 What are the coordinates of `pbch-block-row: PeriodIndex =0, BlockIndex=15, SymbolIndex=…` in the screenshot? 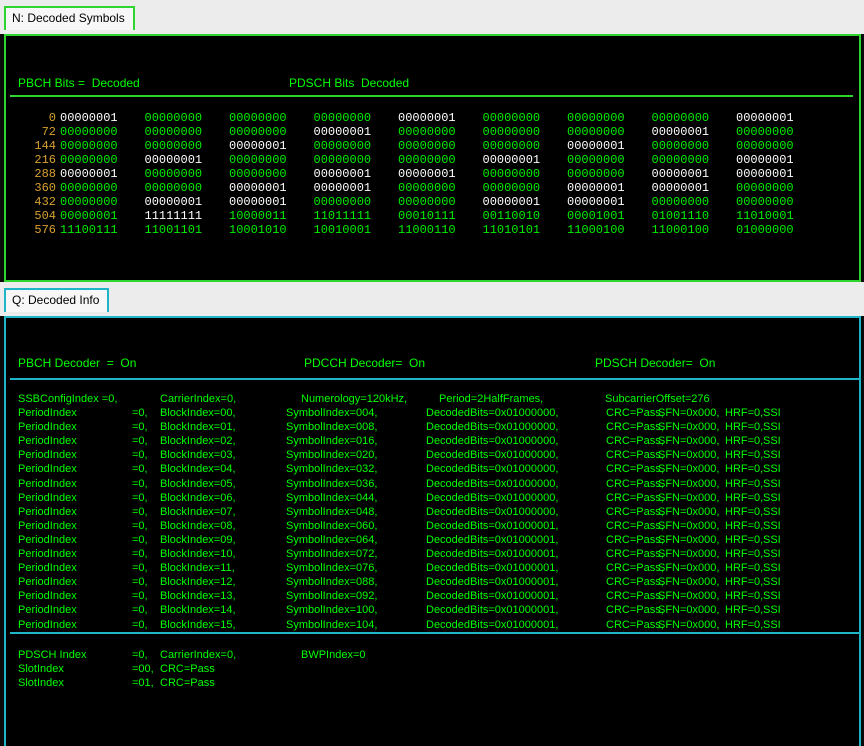 It's located at (438, 625).